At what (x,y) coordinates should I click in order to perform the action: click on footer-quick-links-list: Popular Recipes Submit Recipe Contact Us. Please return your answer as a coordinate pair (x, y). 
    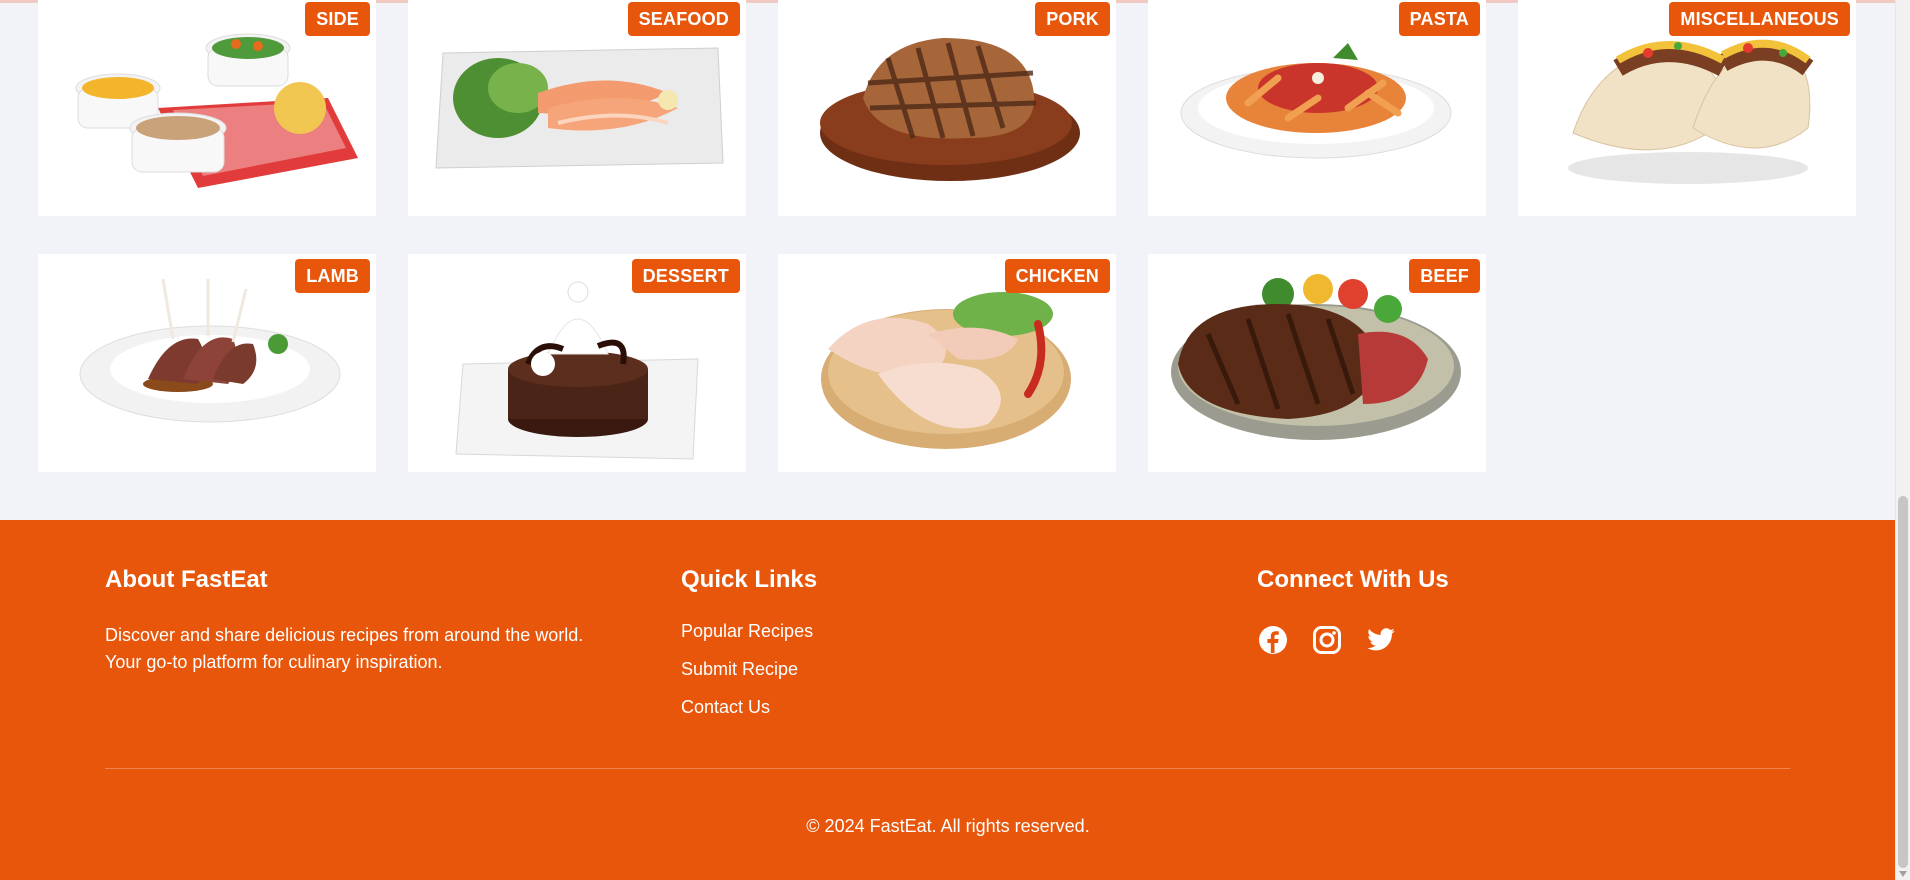
    Looking at the image, I should click on (749, 677).